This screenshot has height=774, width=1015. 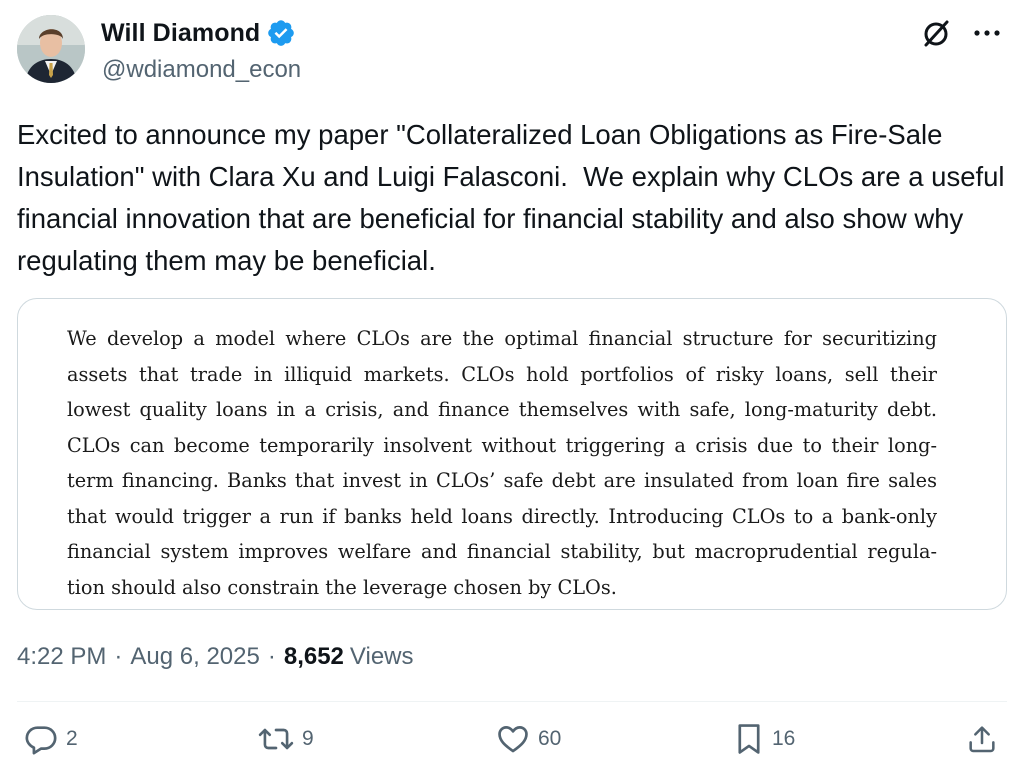 I want to click on repost-button: 9, so click(x=286, y=739).